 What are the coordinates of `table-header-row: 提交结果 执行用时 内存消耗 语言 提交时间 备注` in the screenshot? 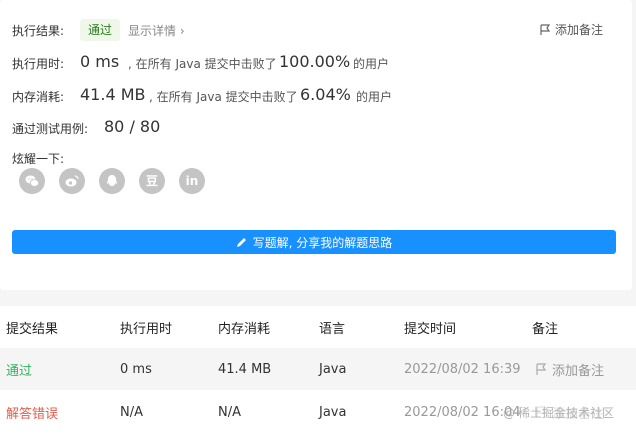 It's located at (318, 327).